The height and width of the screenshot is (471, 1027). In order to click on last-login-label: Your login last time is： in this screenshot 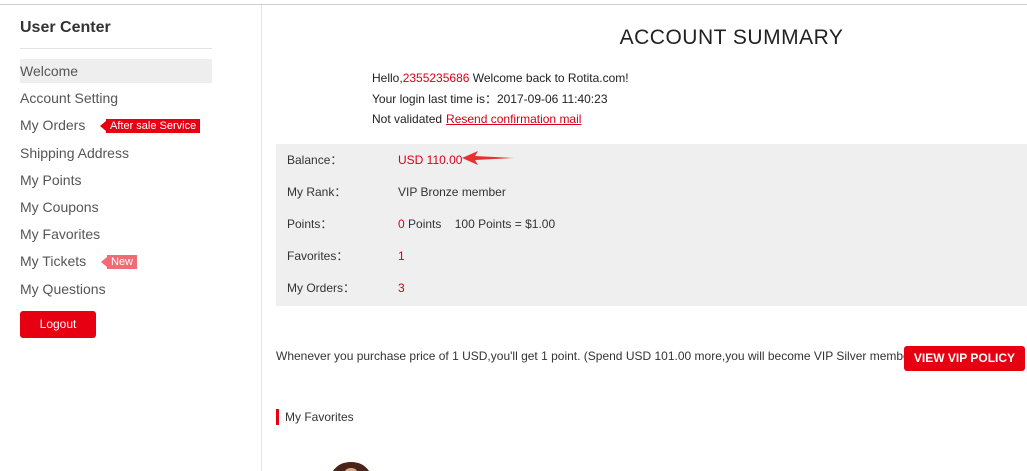, I will do `click(434, 99)`.